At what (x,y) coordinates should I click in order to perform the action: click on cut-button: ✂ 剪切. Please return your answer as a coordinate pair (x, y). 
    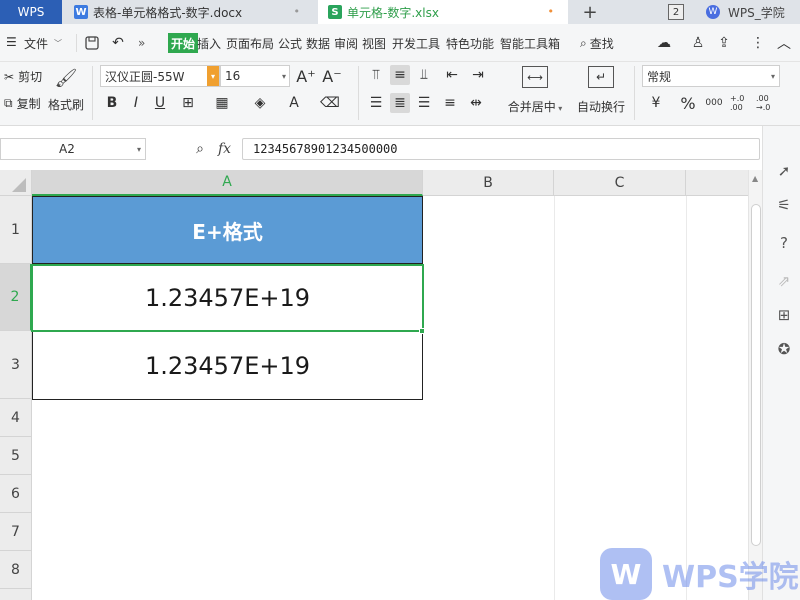
    Looking at the image, I should click on (23, 76).